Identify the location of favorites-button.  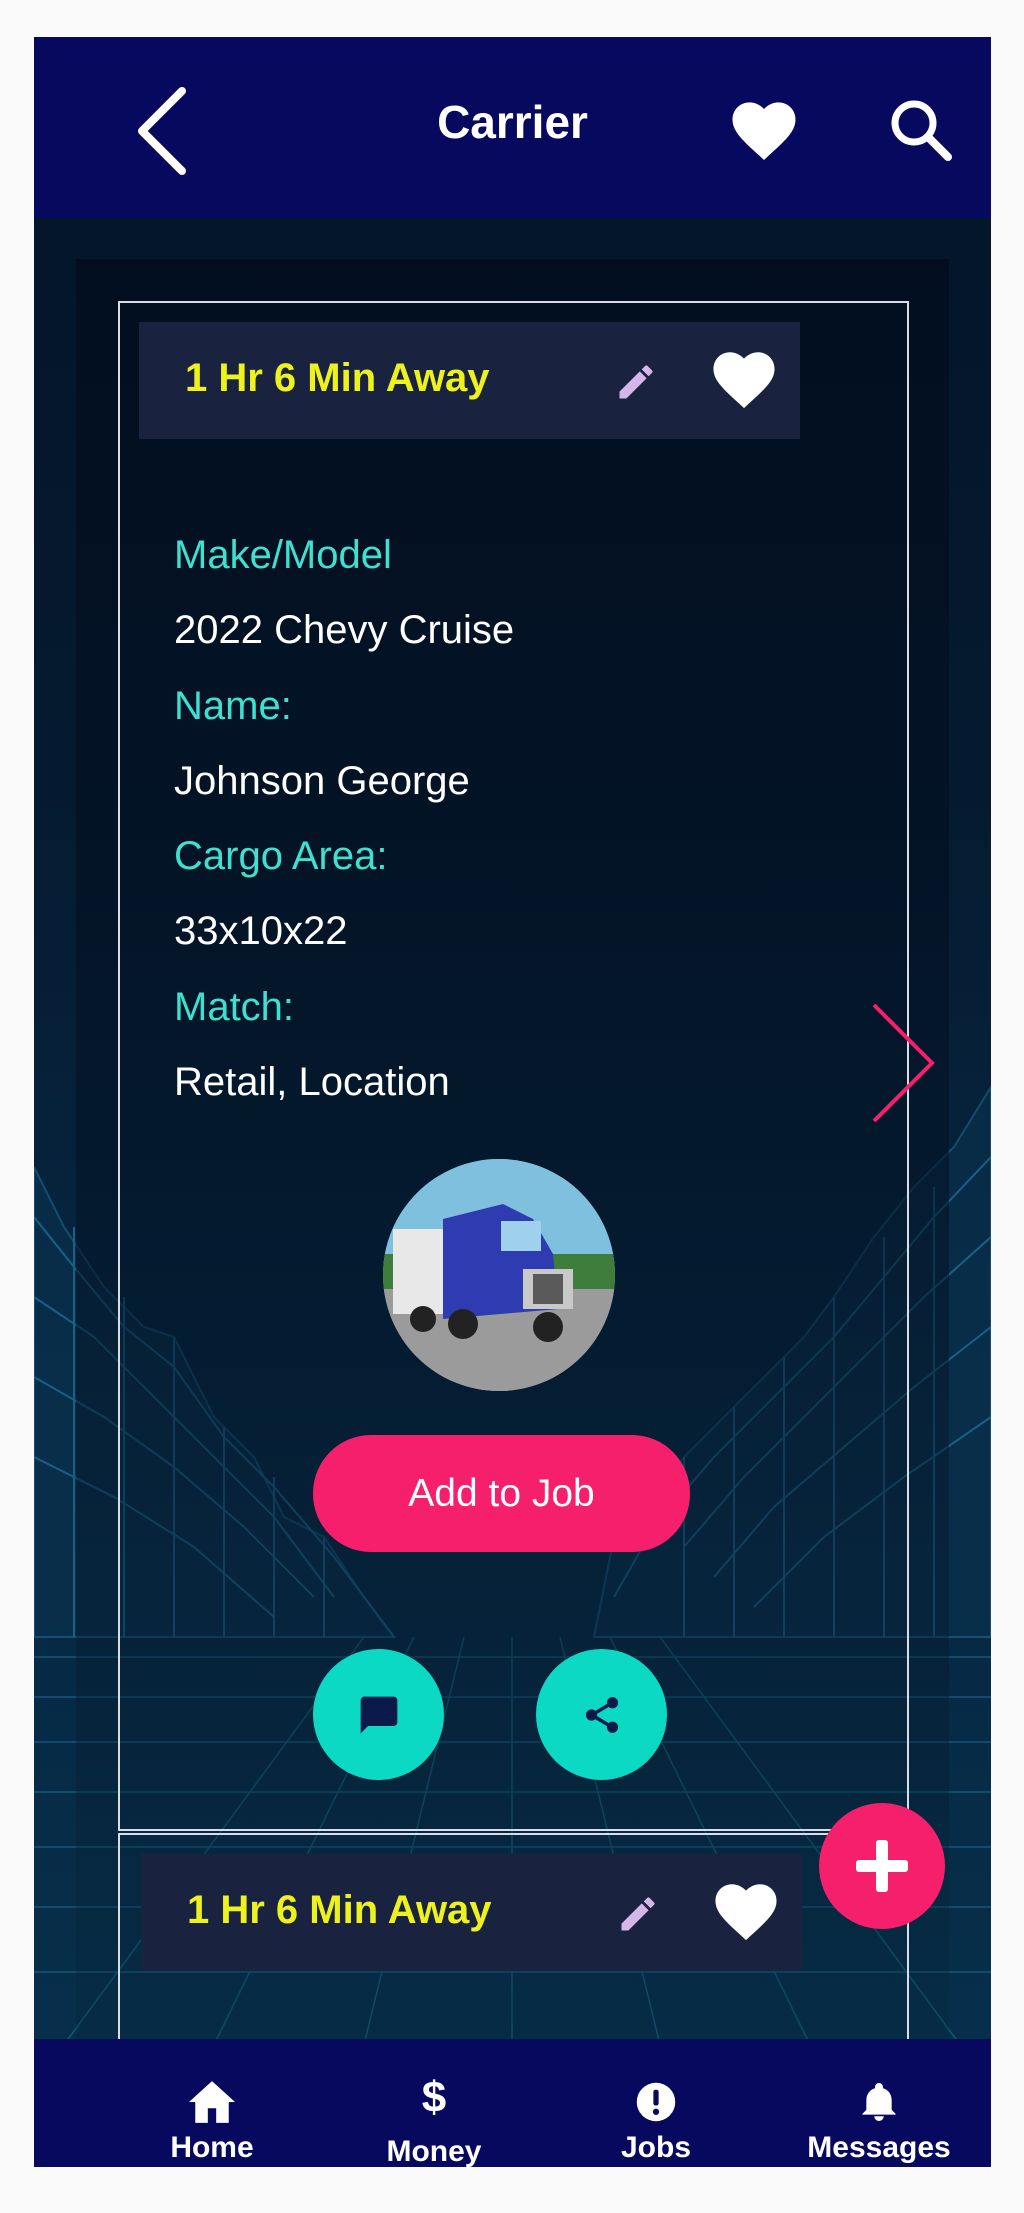
(764, 130).